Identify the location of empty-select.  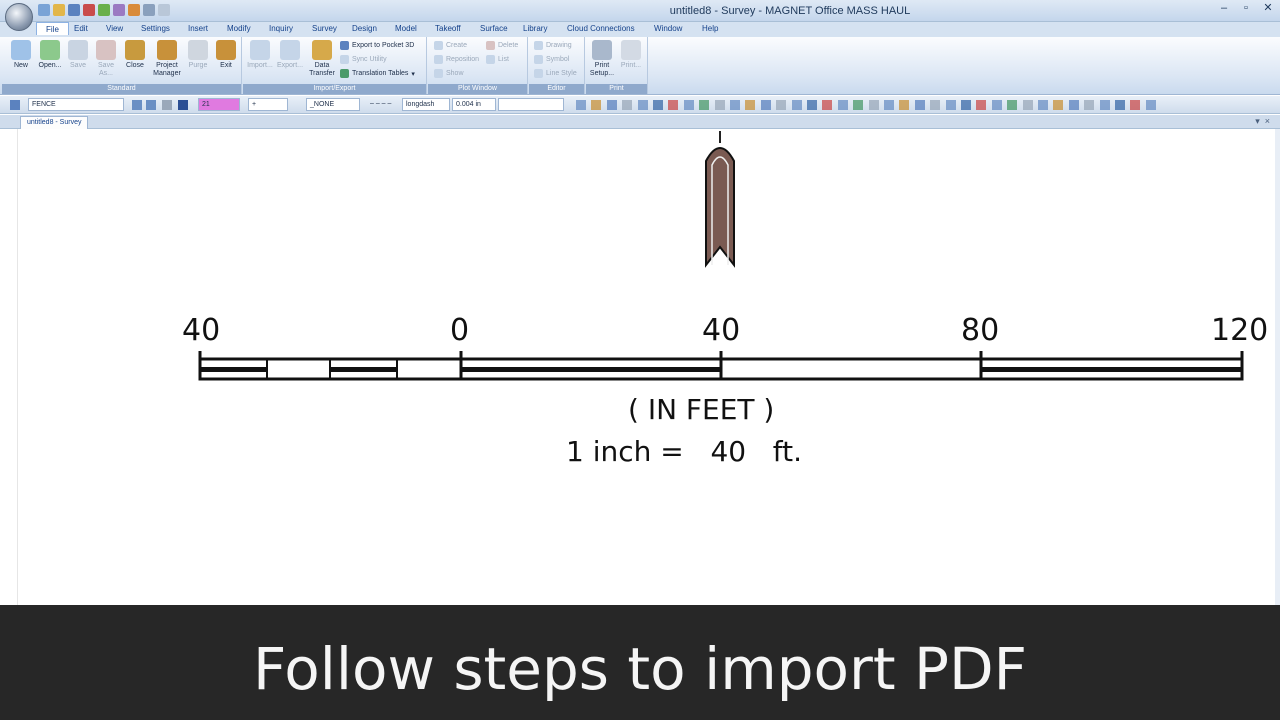
(531, 104).